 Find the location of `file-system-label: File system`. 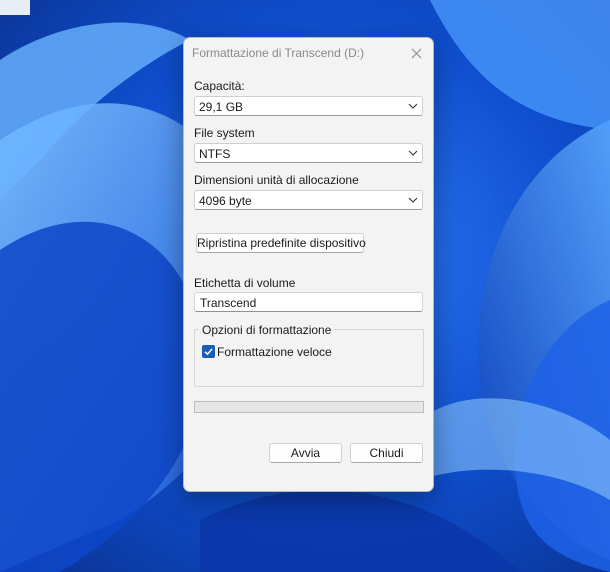

file-system-label: File system is located at coordinates (224, 133).